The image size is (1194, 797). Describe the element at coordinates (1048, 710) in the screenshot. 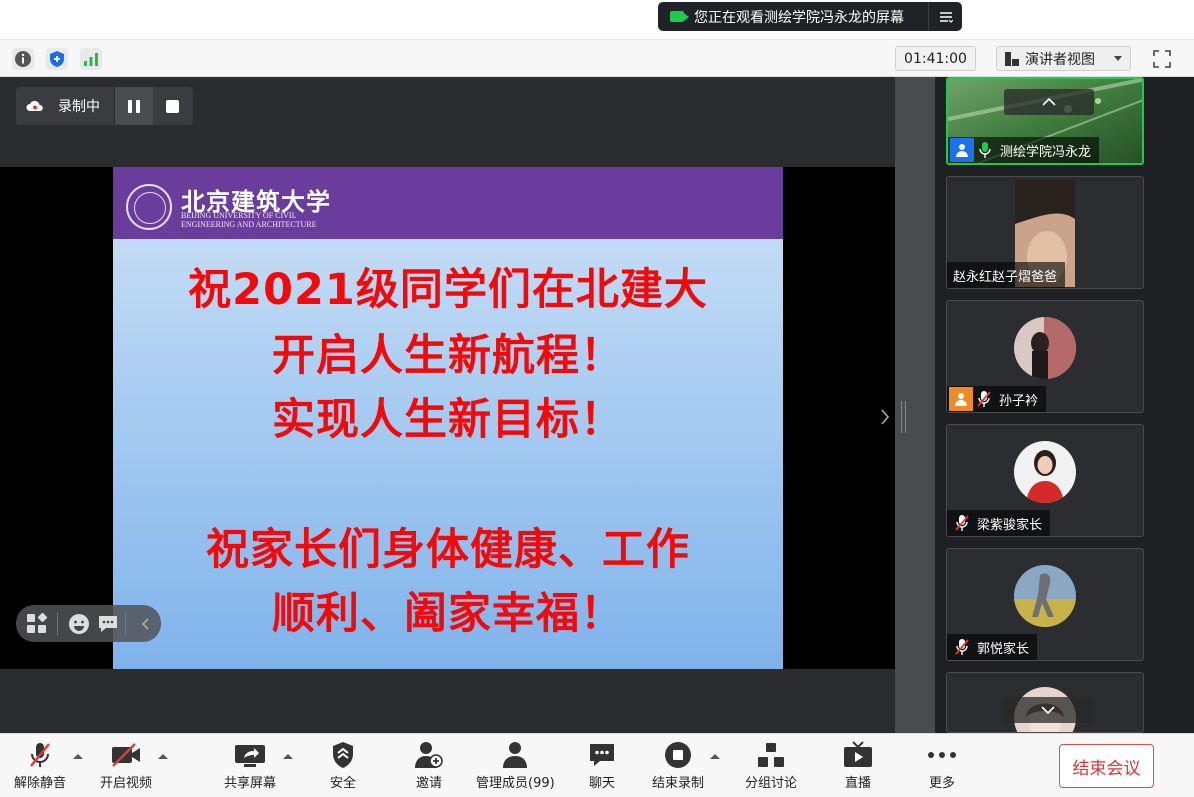

I see `scroll-down-icon` at that location.